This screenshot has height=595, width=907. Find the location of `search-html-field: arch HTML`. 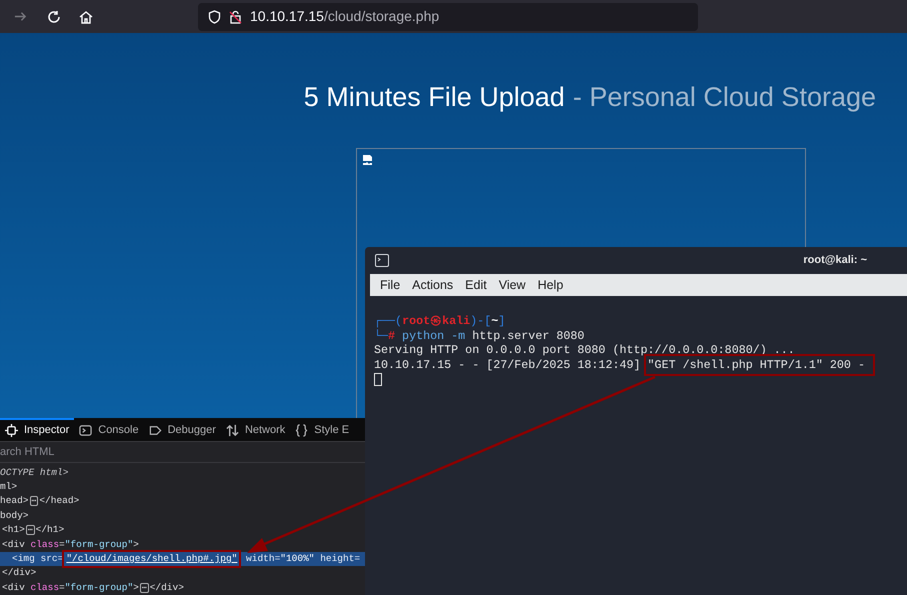

search-html-field: arch HTML is located at coordinates (150, 452).